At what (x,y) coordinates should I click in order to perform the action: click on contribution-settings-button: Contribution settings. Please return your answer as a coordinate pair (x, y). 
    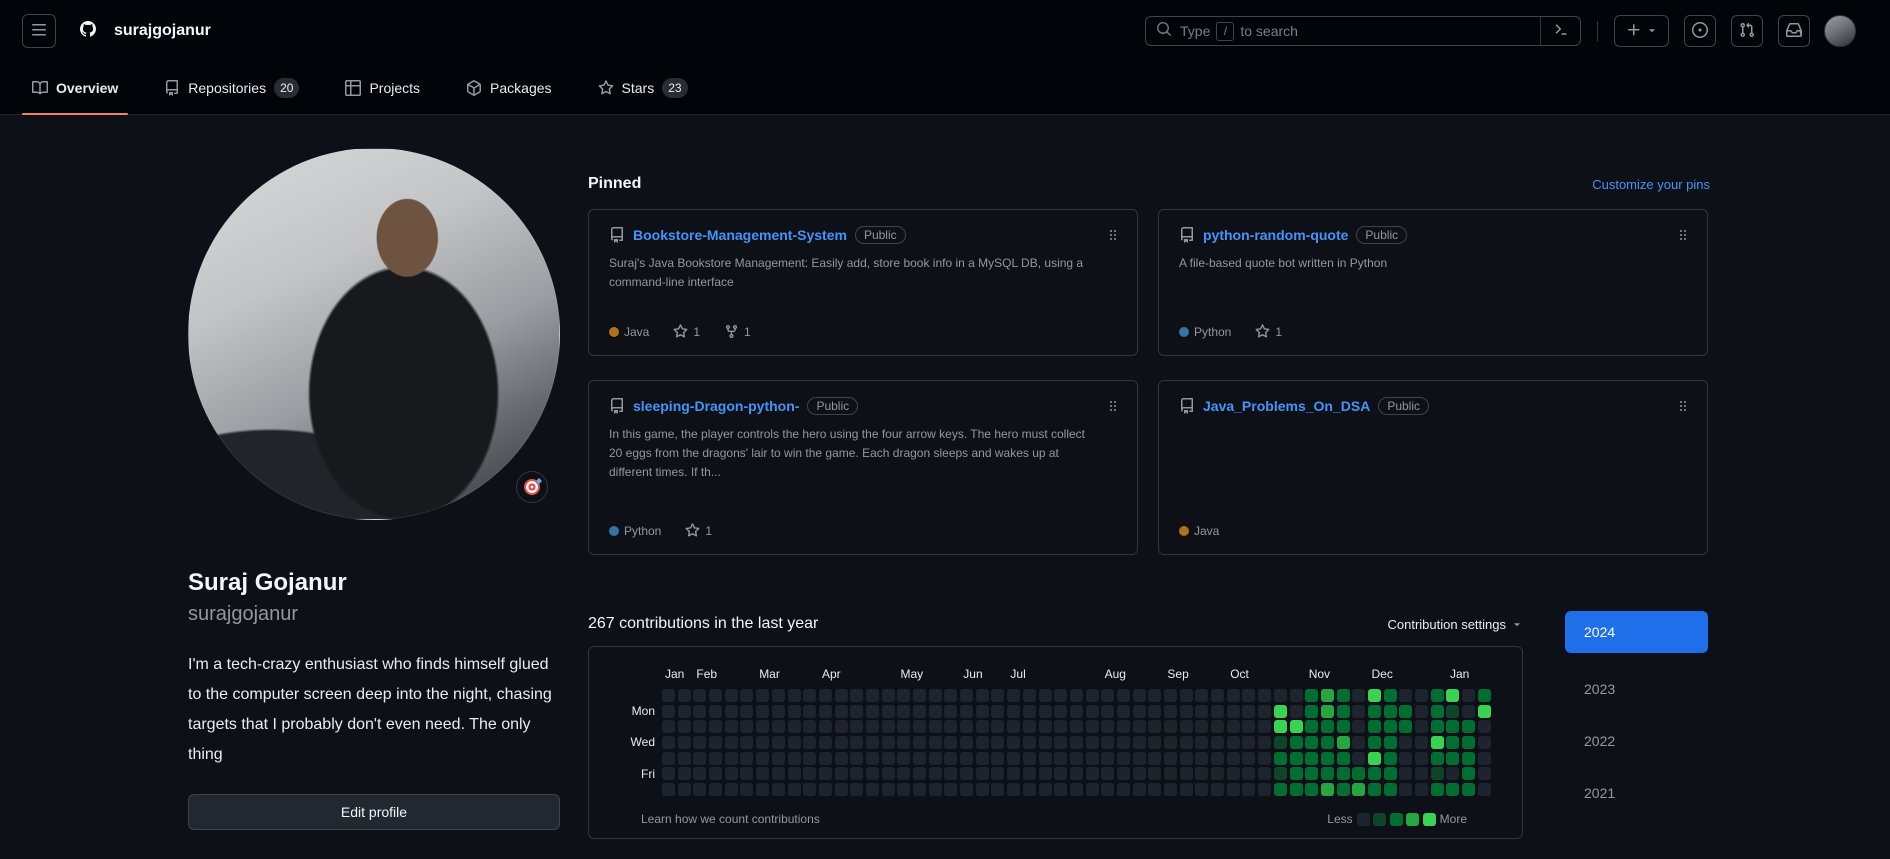
    Looking at the image, I should click on (1455, 624).